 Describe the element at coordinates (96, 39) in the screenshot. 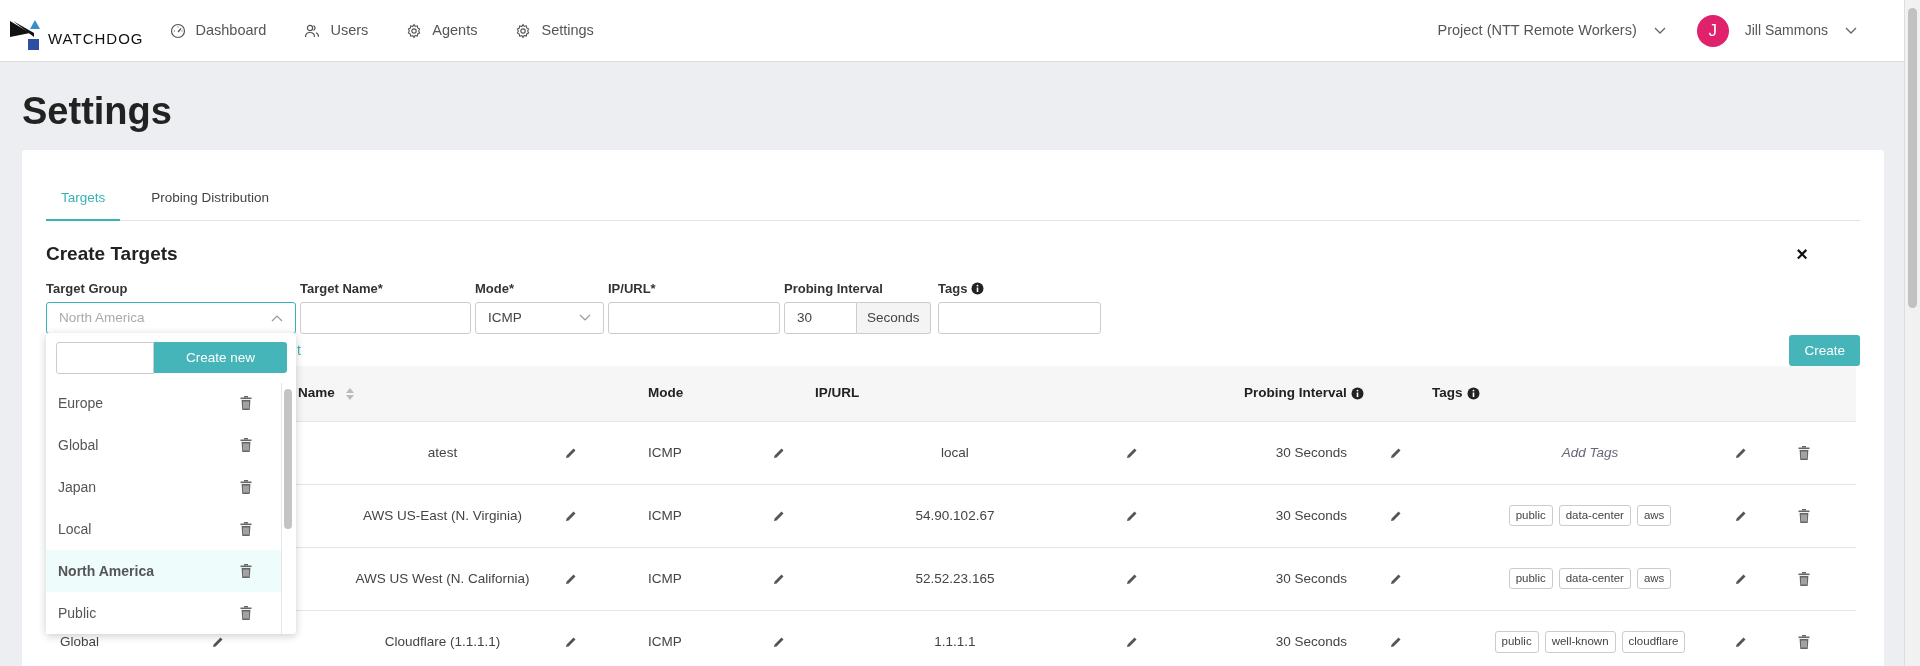

I see `brand-name: WATCHDOG` at that location.